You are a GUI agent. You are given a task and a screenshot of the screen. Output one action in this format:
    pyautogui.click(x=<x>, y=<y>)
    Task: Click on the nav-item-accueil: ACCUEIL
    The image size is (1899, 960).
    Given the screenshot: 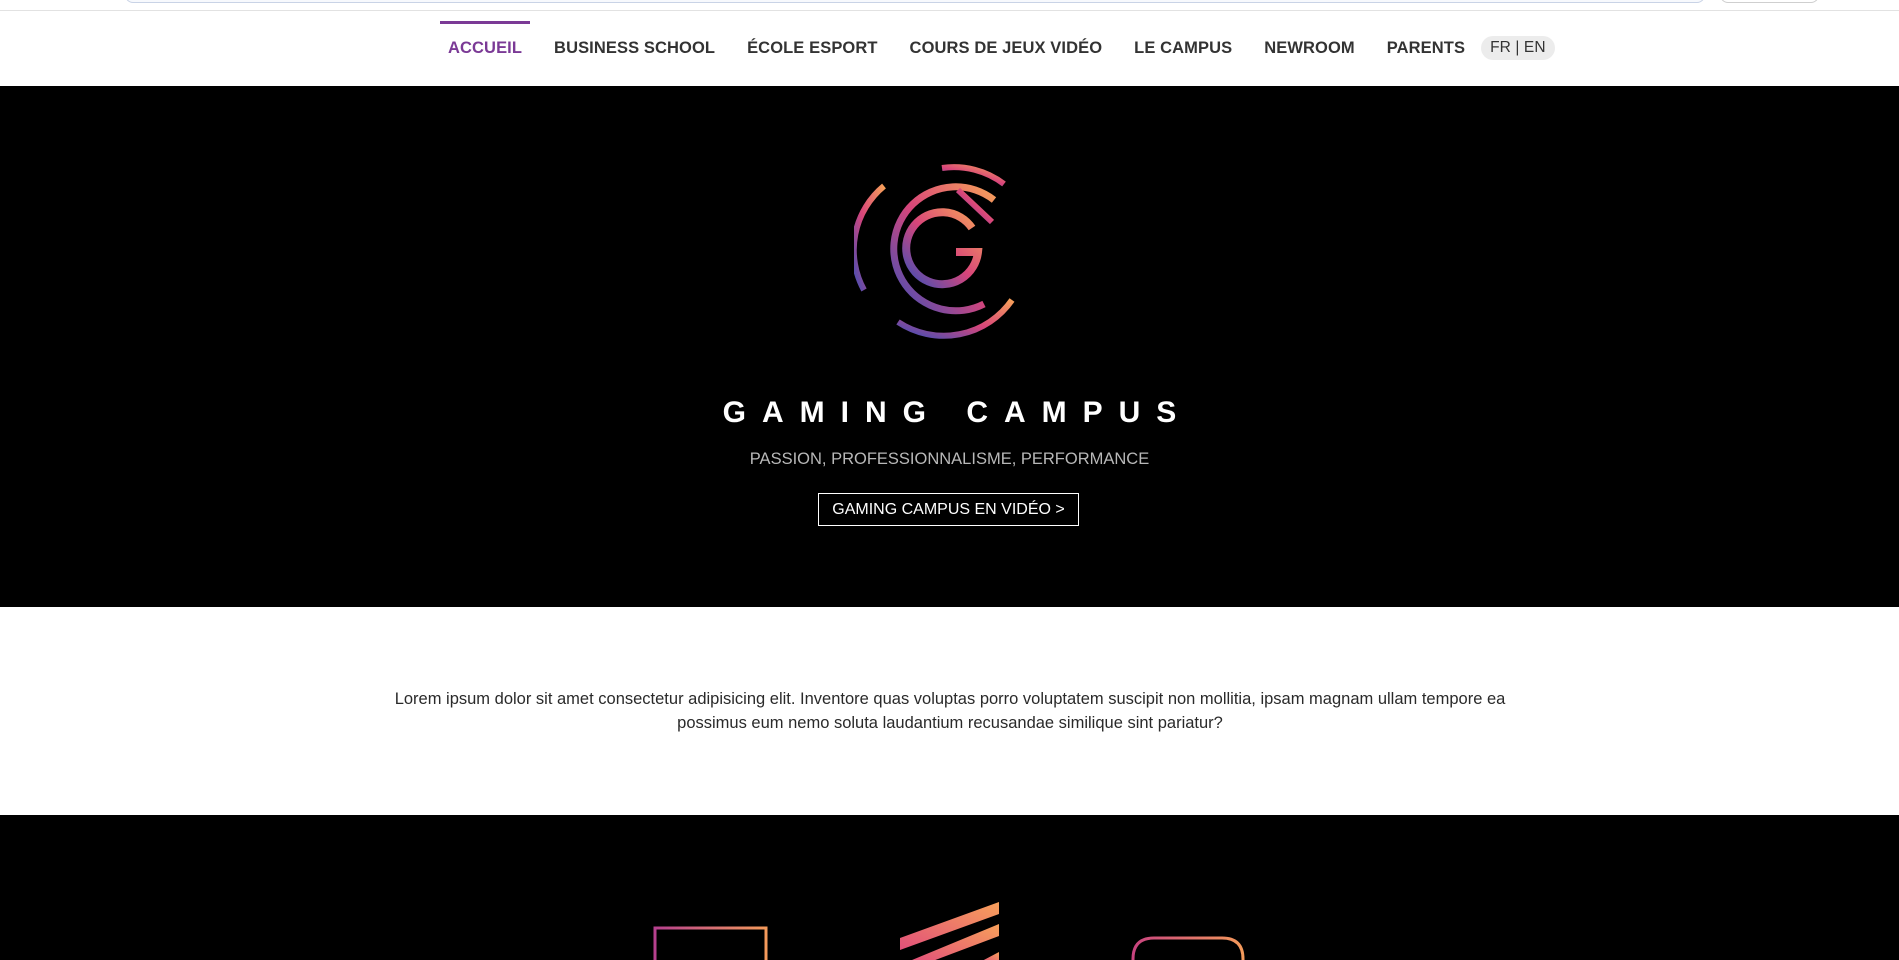 What is the action you would take?
    pyautogui.click(x=485, y=42)
    